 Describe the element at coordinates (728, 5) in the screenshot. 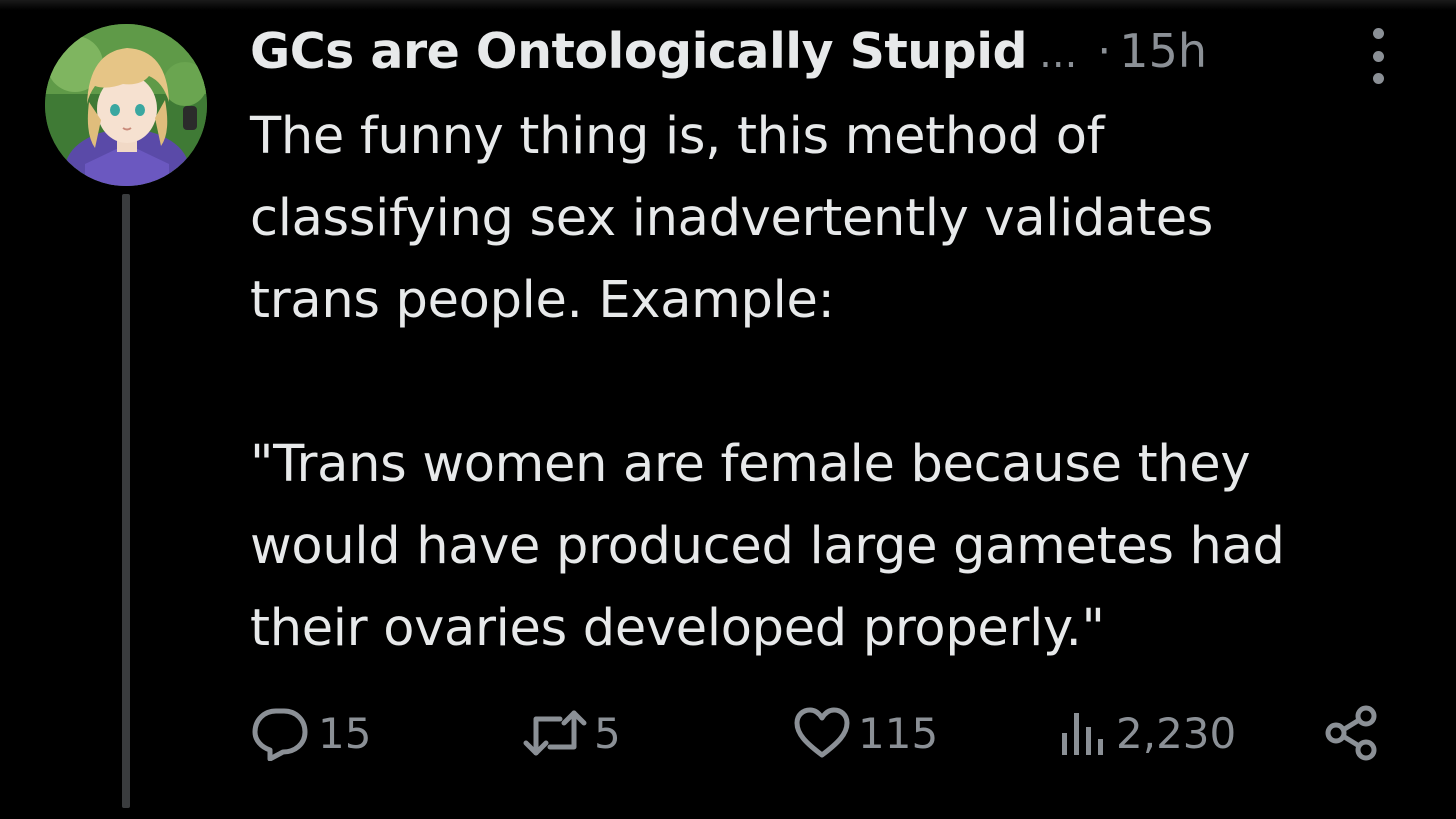

I see `top-edge` at that location.